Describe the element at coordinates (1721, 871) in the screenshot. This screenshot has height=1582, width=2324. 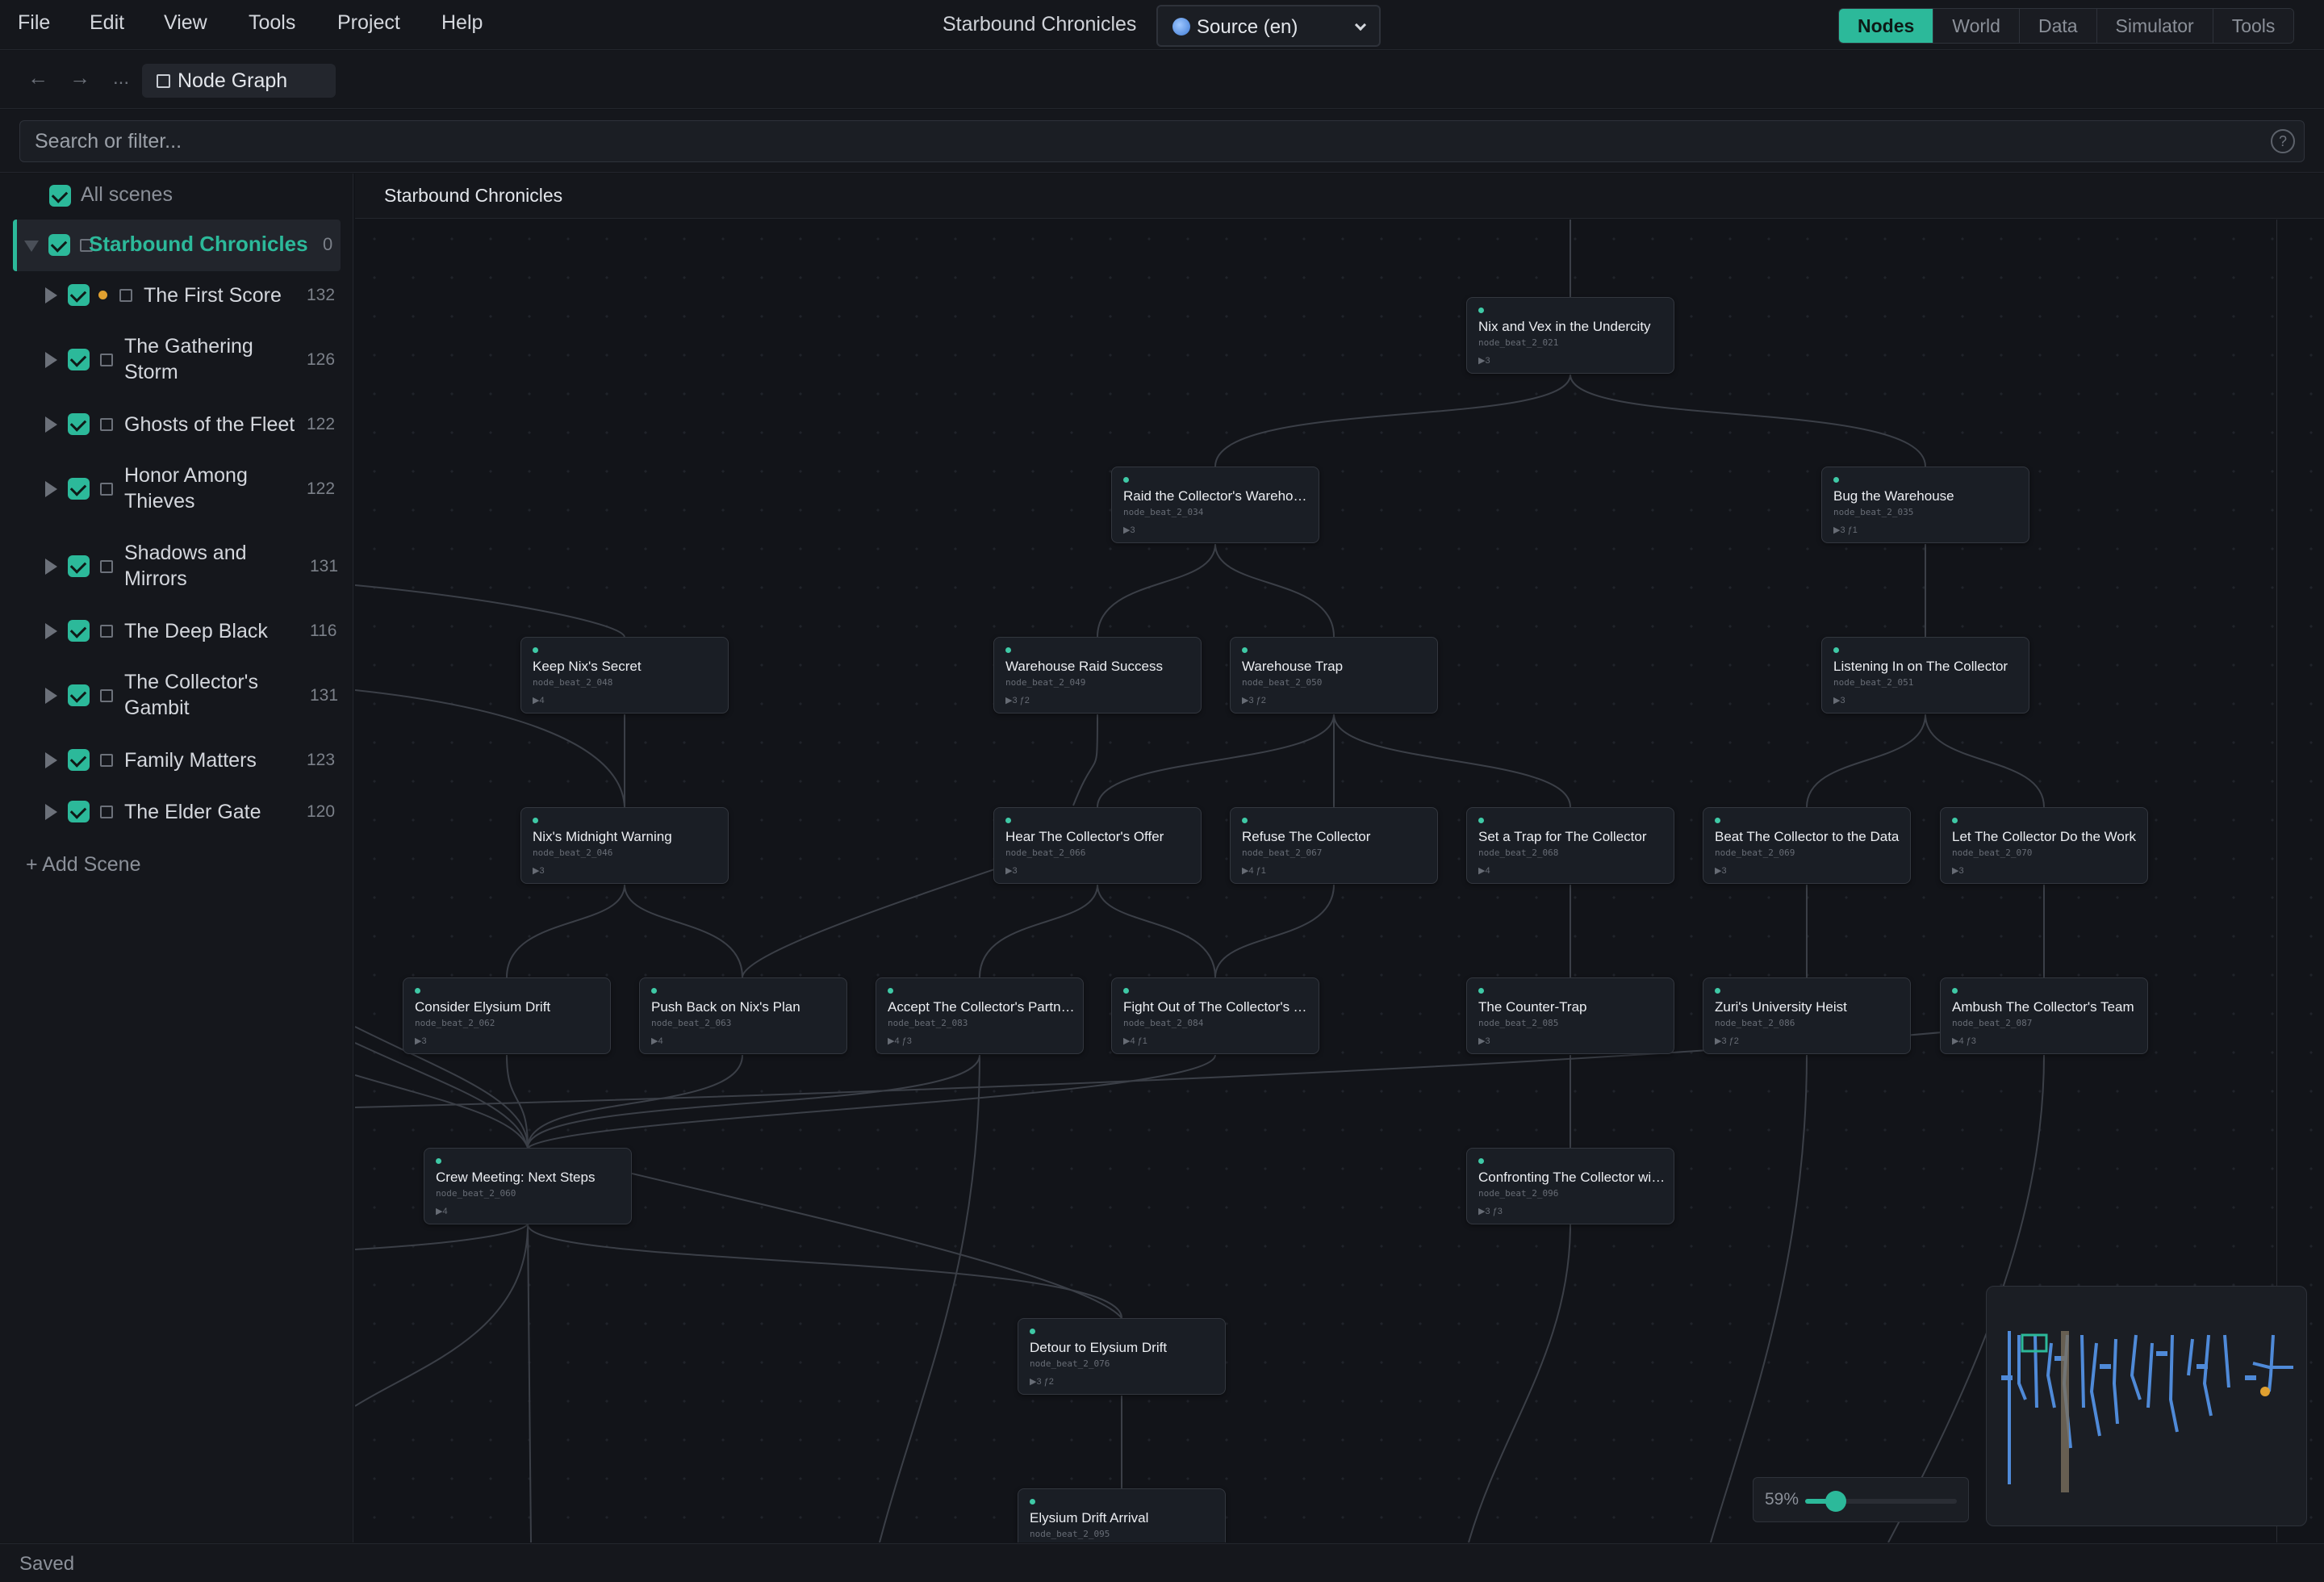
I see `node-meta: ▶3` at that location.